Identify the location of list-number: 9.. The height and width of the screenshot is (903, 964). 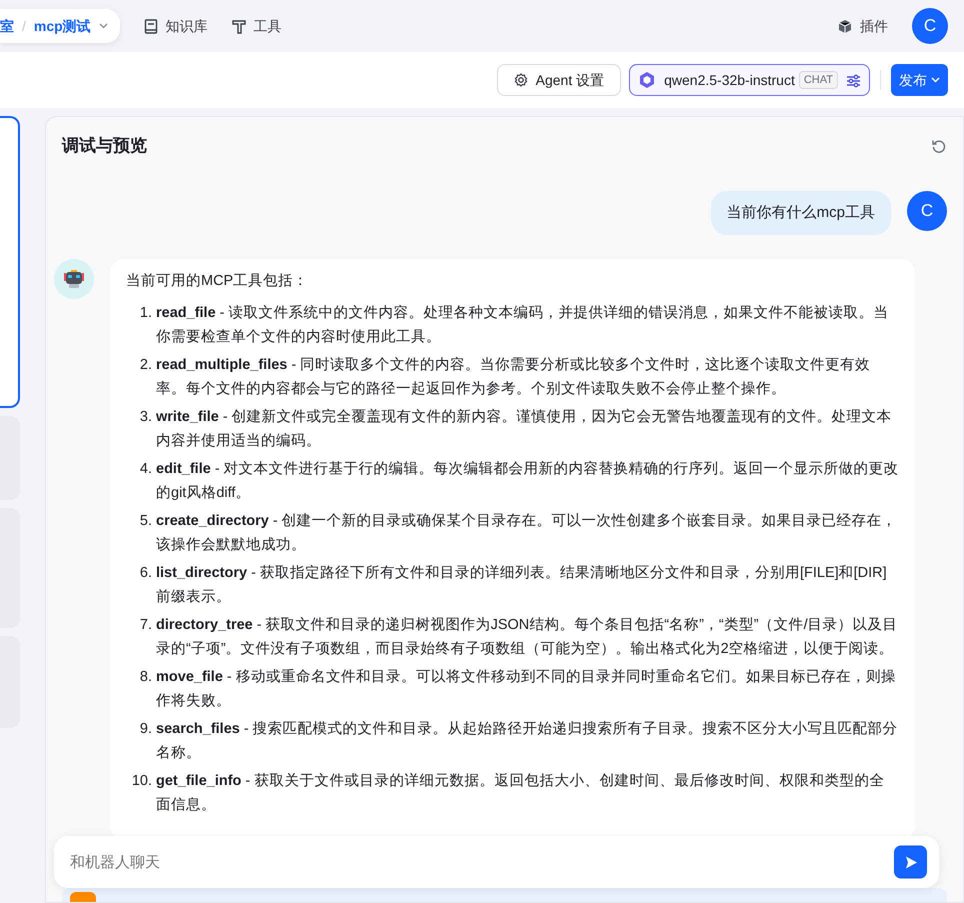
(145, 729).